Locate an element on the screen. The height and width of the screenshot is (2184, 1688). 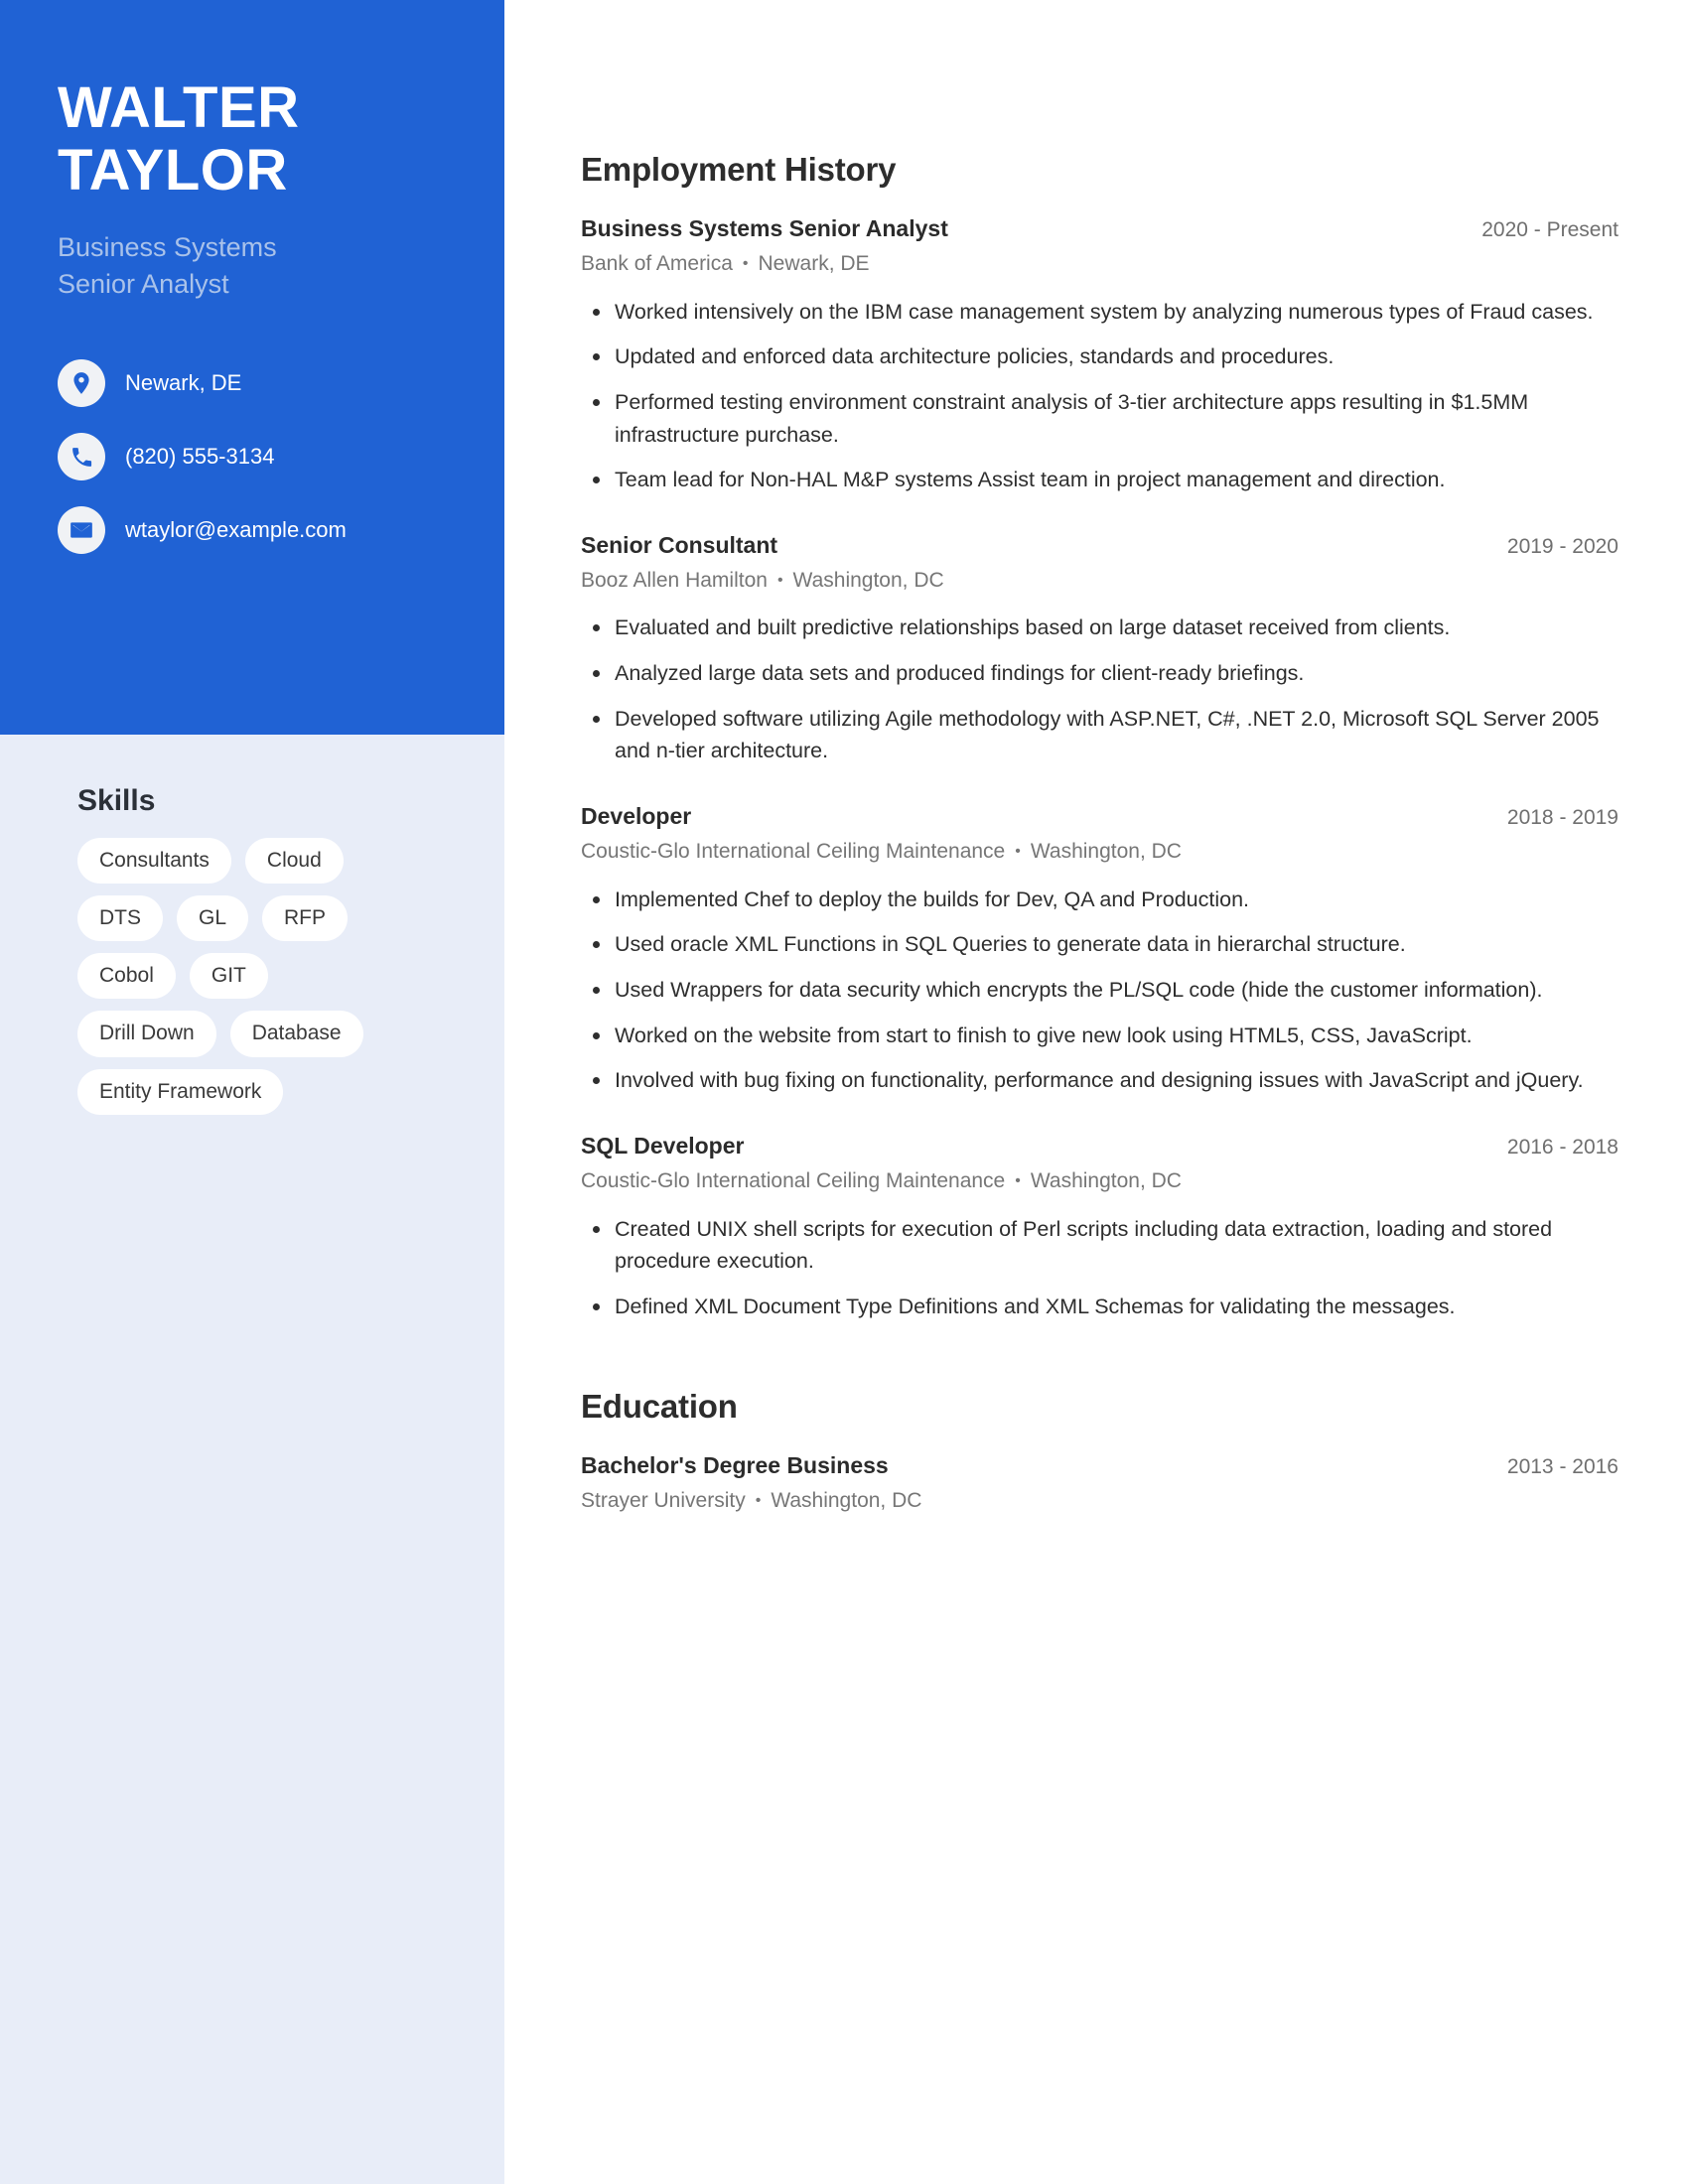
job-company-location: Bank of America • Newark, DE is located at coordinates (1099, 263).